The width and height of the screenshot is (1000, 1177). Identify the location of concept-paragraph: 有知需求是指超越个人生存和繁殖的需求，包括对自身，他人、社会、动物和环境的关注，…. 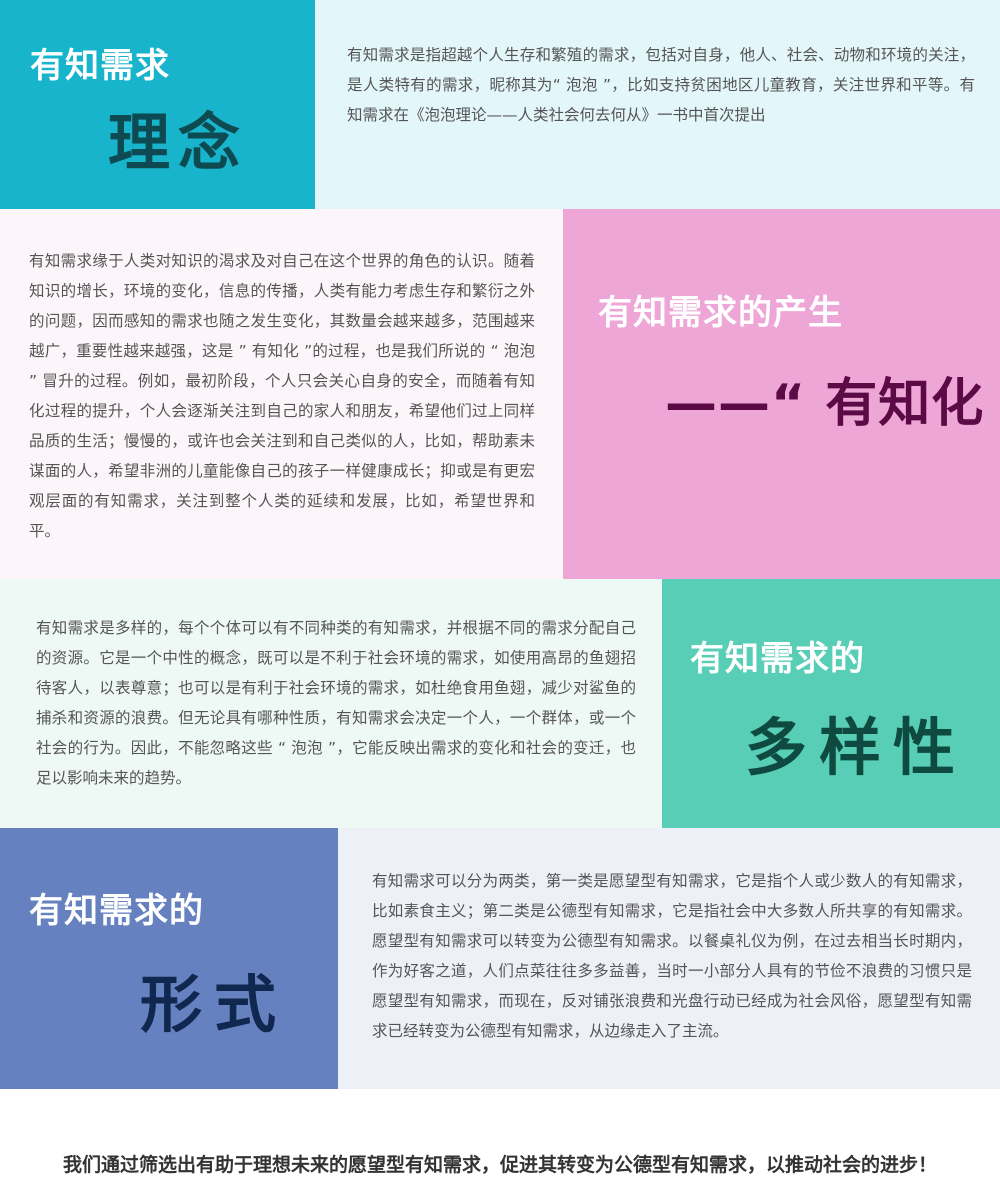
(661, 85).